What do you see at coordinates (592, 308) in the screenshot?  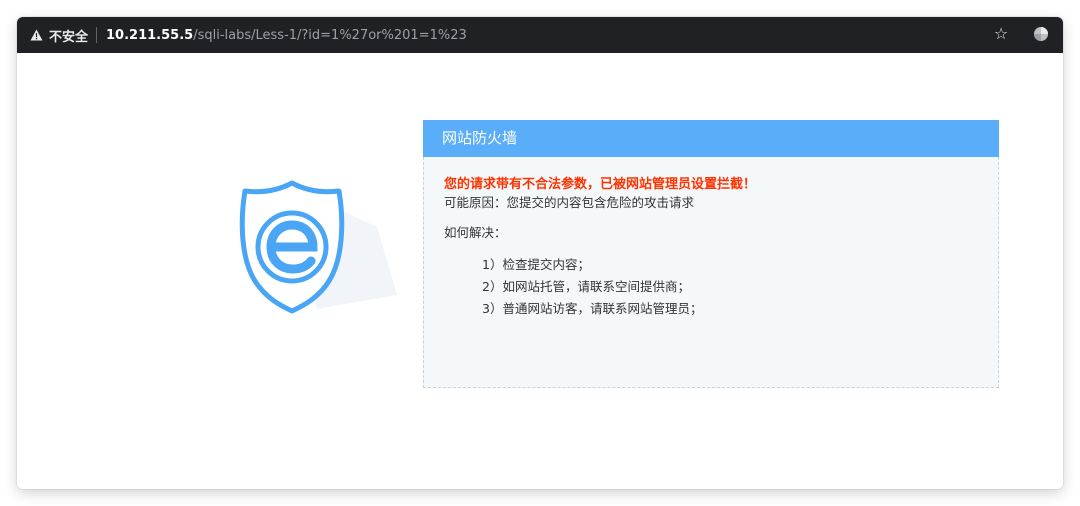 I see `list-item: 3）普通网站访客，请联系网站管理员；` at bounding box center [592, 308].